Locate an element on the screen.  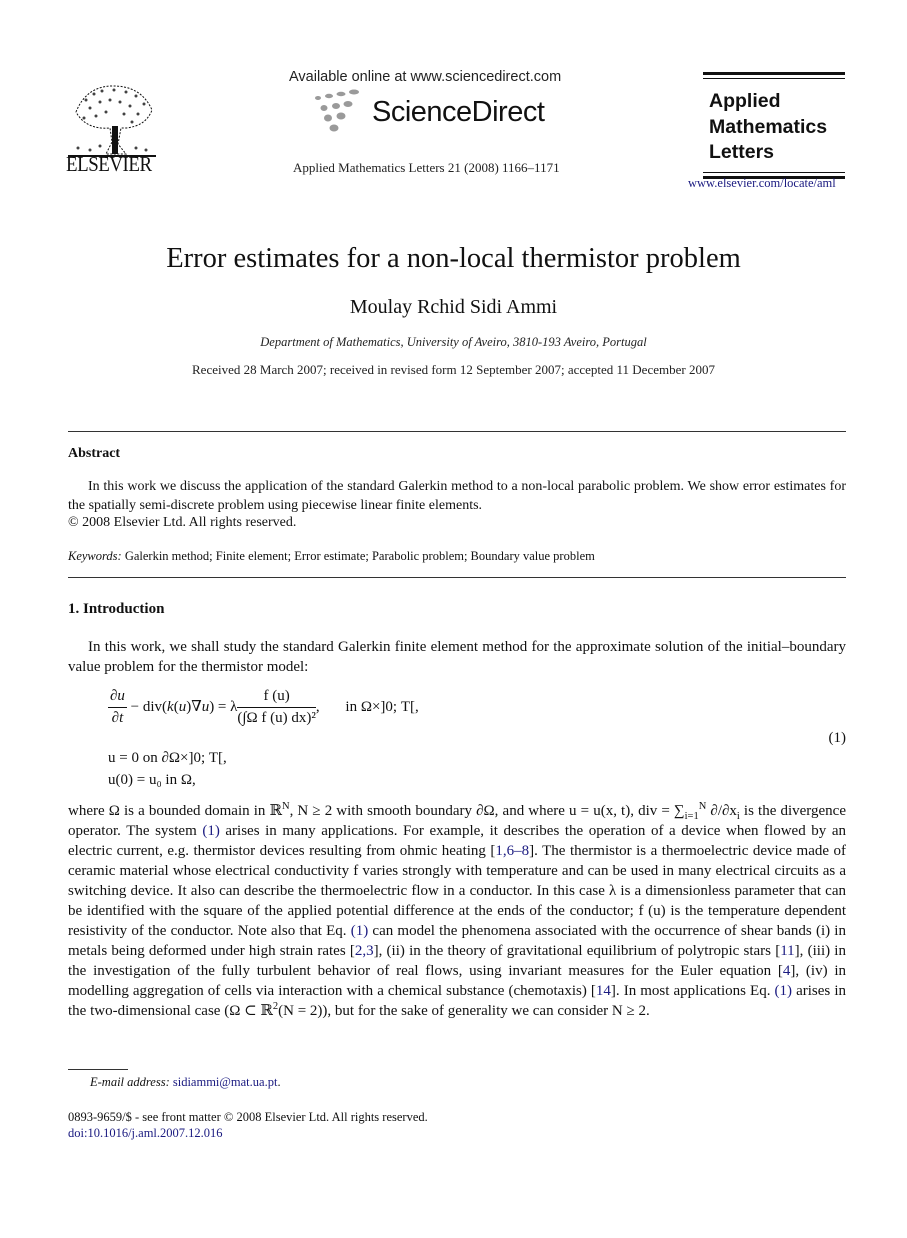
text-run: ]. In most applications Eq. is located at coordinates (692, 991).